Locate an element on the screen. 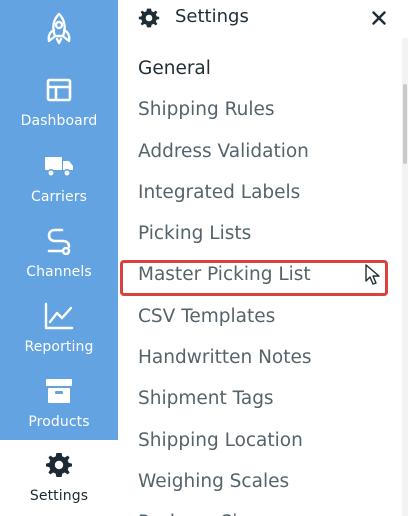  settings-item-general: General is located at coordinates (260, 68).